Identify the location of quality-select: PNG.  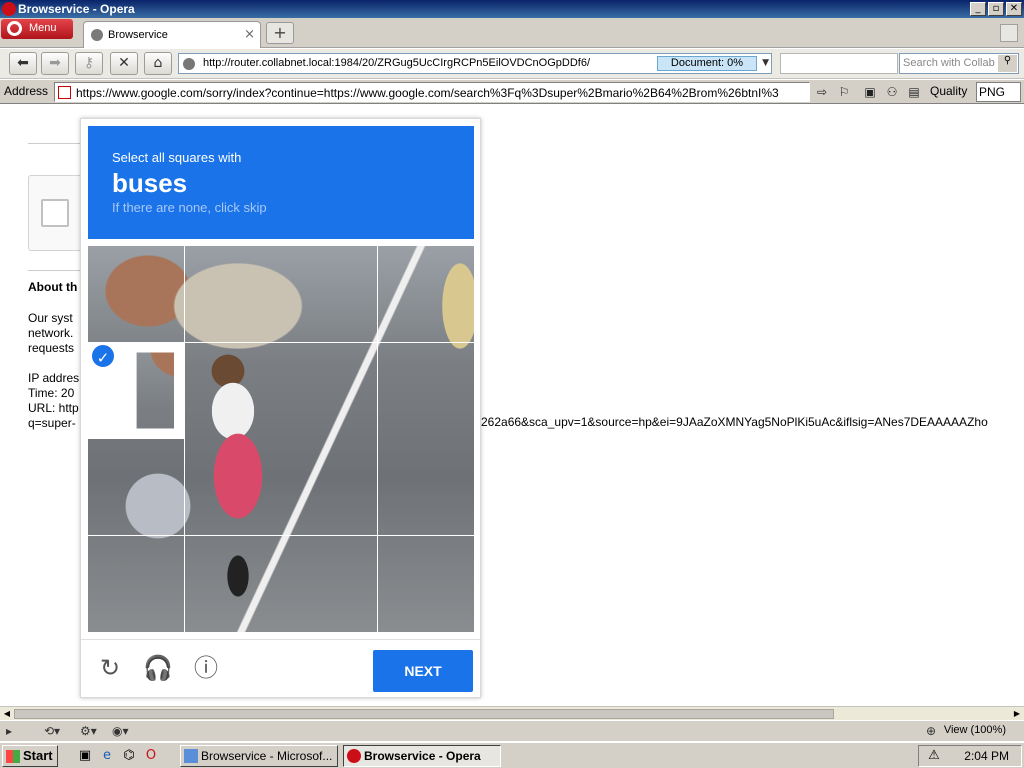
(998, 92).